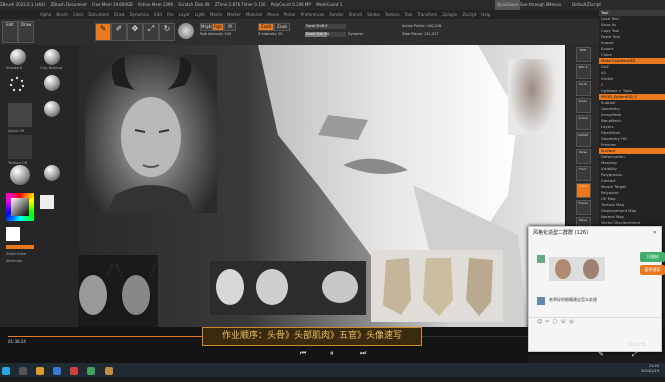  What do you see at coordinates (332, 353) in the screenshot?
I see `pause-icon: ⏸` at bounding box center [332, 353].